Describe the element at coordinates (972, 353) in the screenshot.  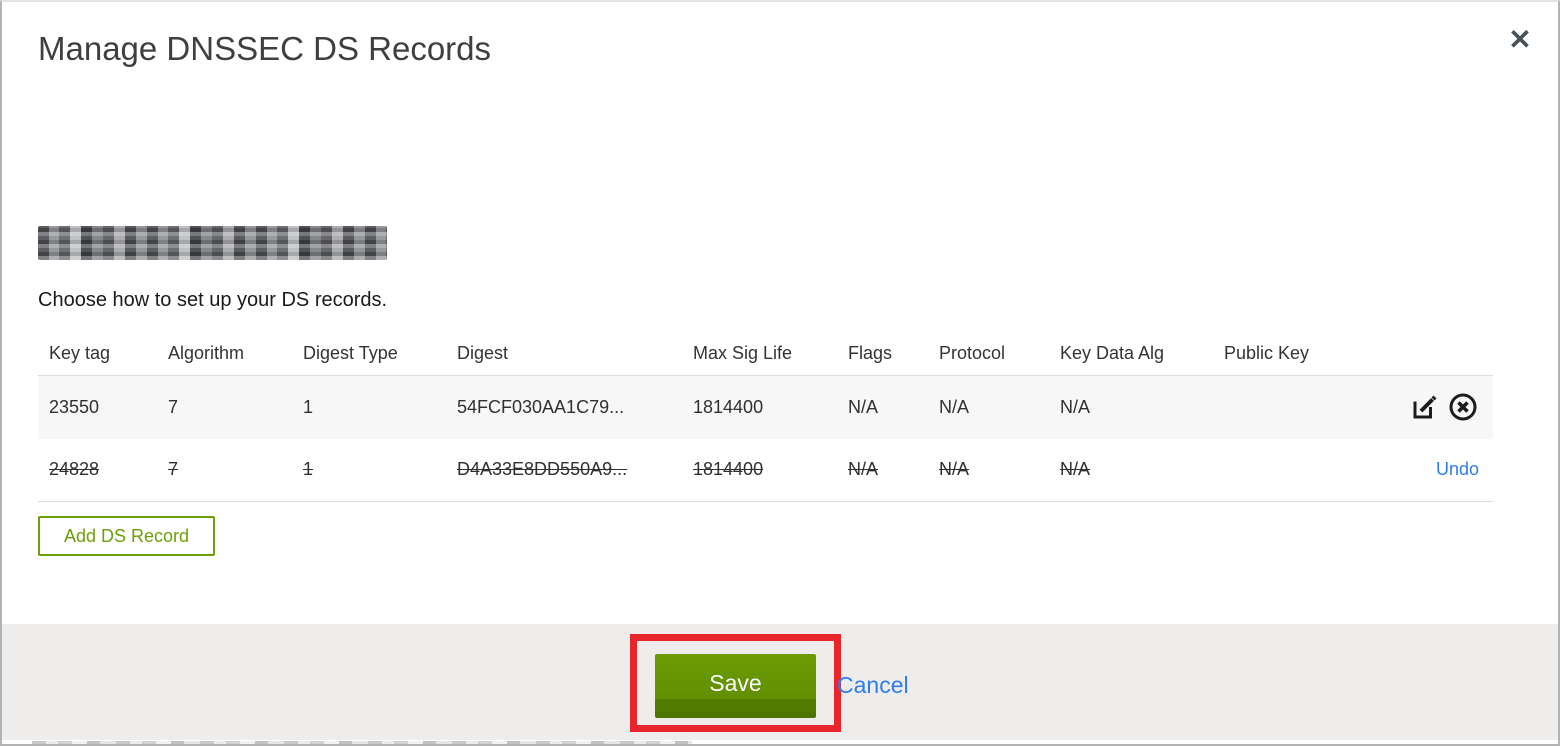
I see `col-header-protocol: Protocol` at that location.